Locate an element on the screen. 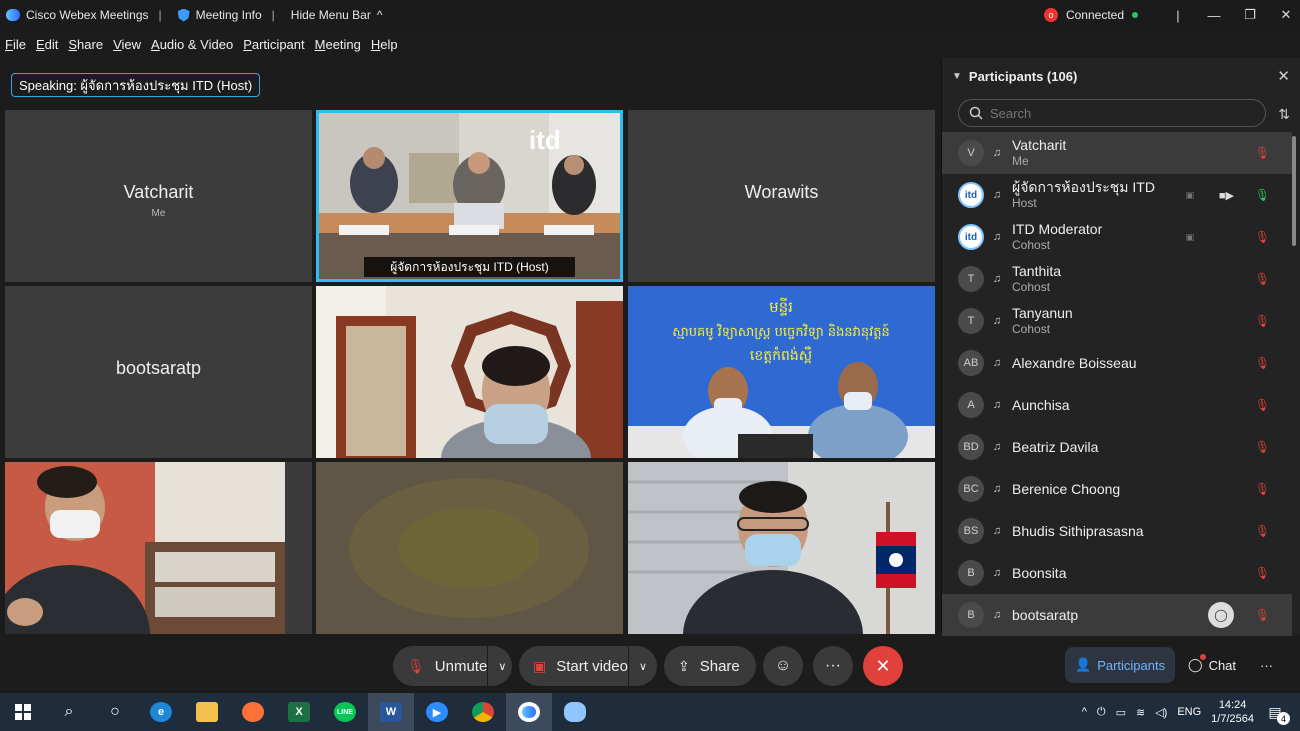 The image size is (1300, 731). more-options-button: ··· is located at coordinates (833, 666).